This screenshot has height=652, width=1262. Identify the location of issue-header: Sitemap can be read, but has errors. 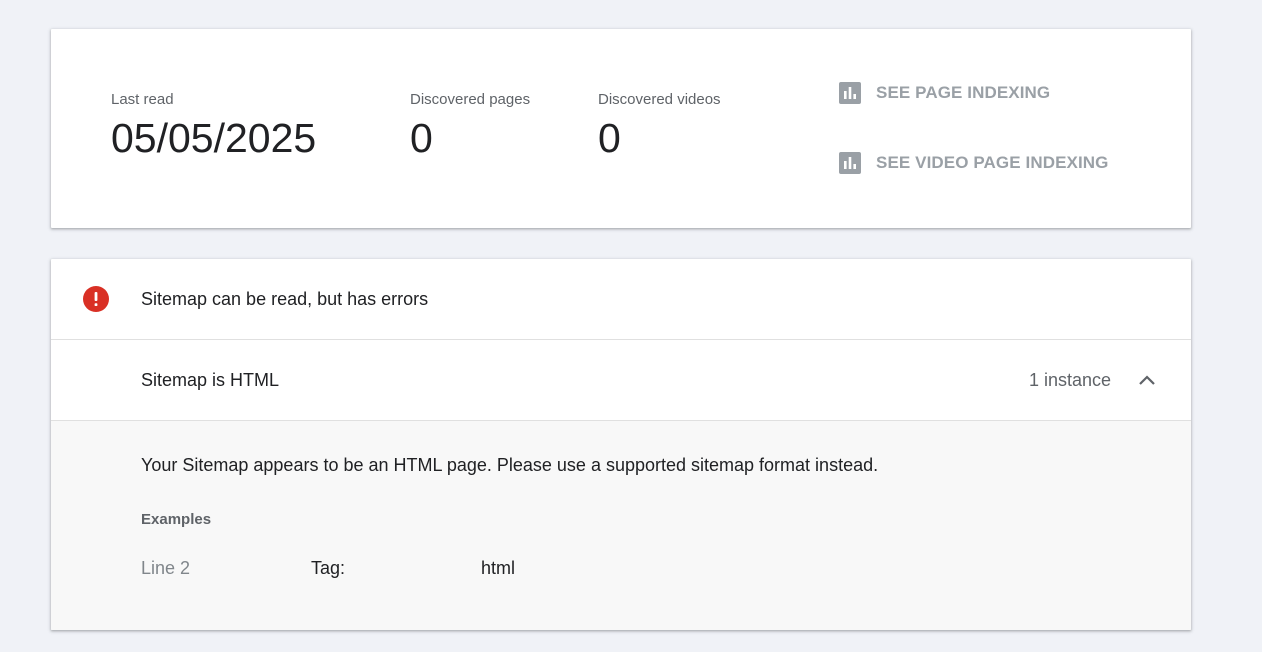
(621, 299).